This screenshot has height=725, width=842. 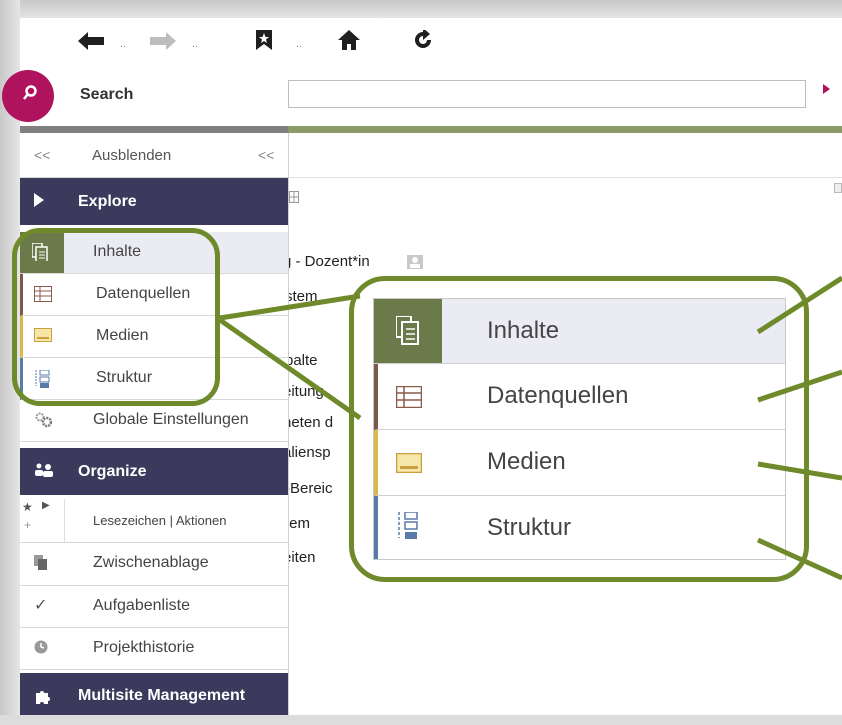 I want to click on window-frame-bottom, so click(x=421, y=720).